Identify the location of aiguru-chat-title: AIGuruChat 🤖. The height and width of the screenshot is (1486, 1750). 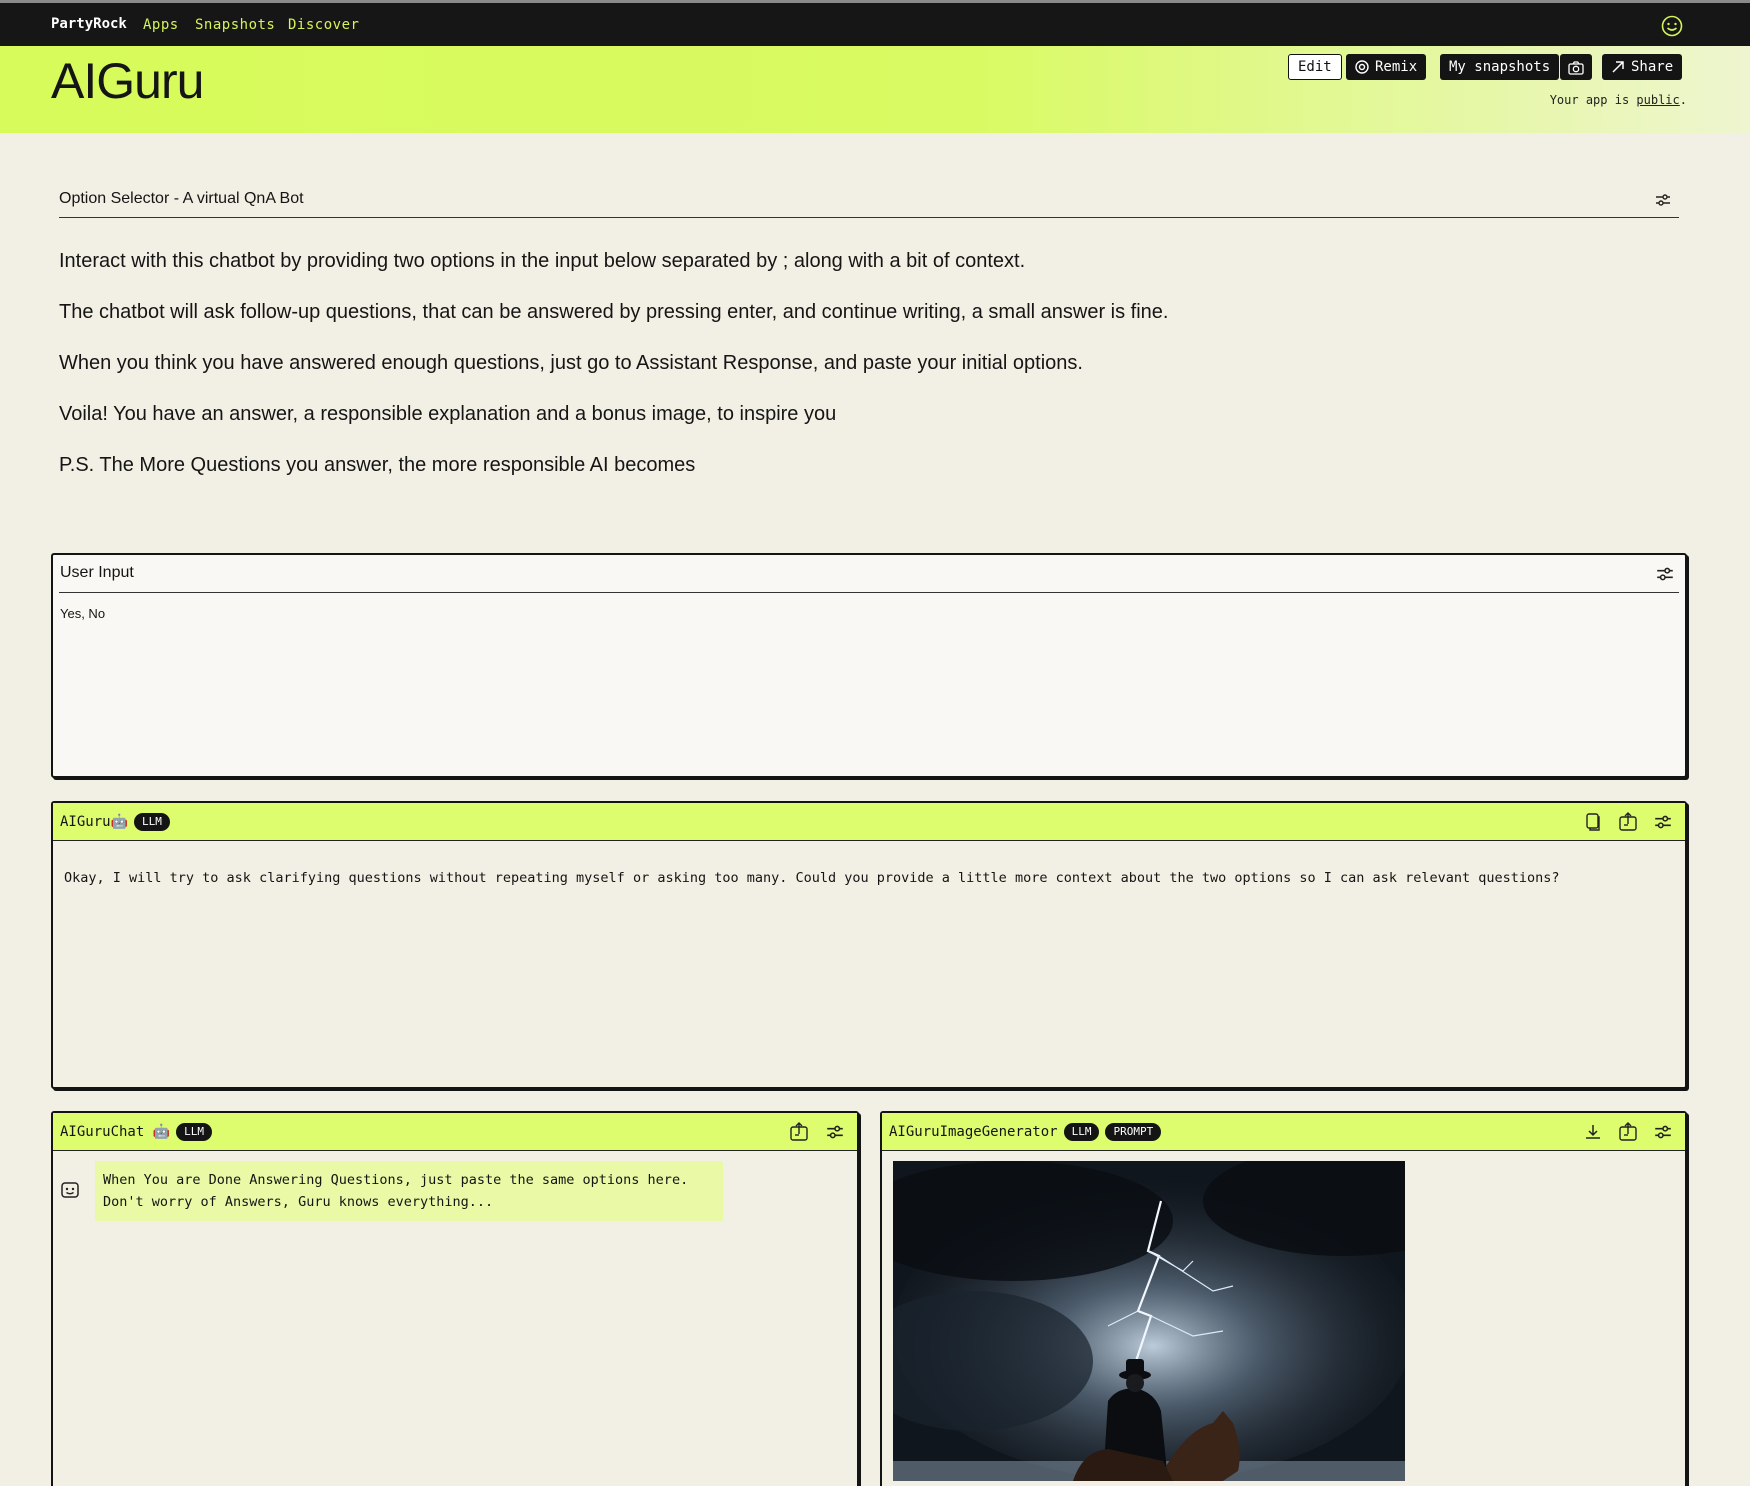
(115, 1132).